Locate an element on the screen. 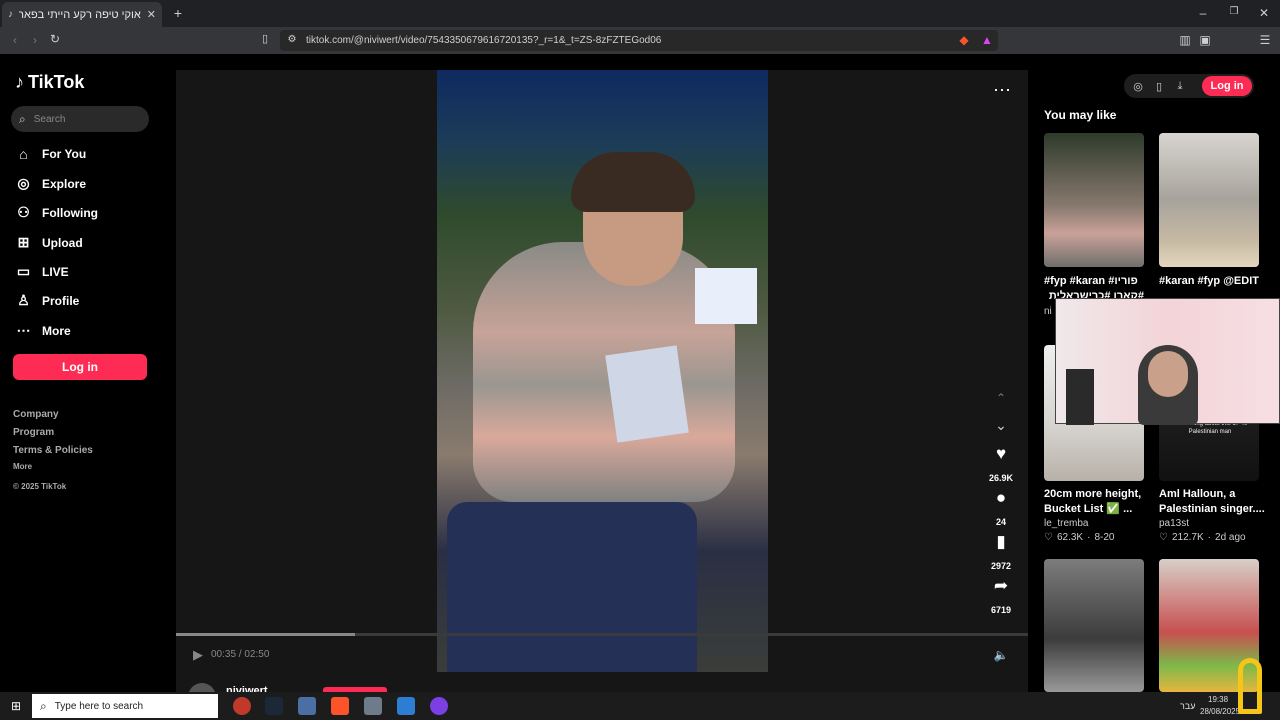 The height and width of the screenshot is (720, 1280). video-time: 00:35 / 02:50 is located at coordinates (240, 654).